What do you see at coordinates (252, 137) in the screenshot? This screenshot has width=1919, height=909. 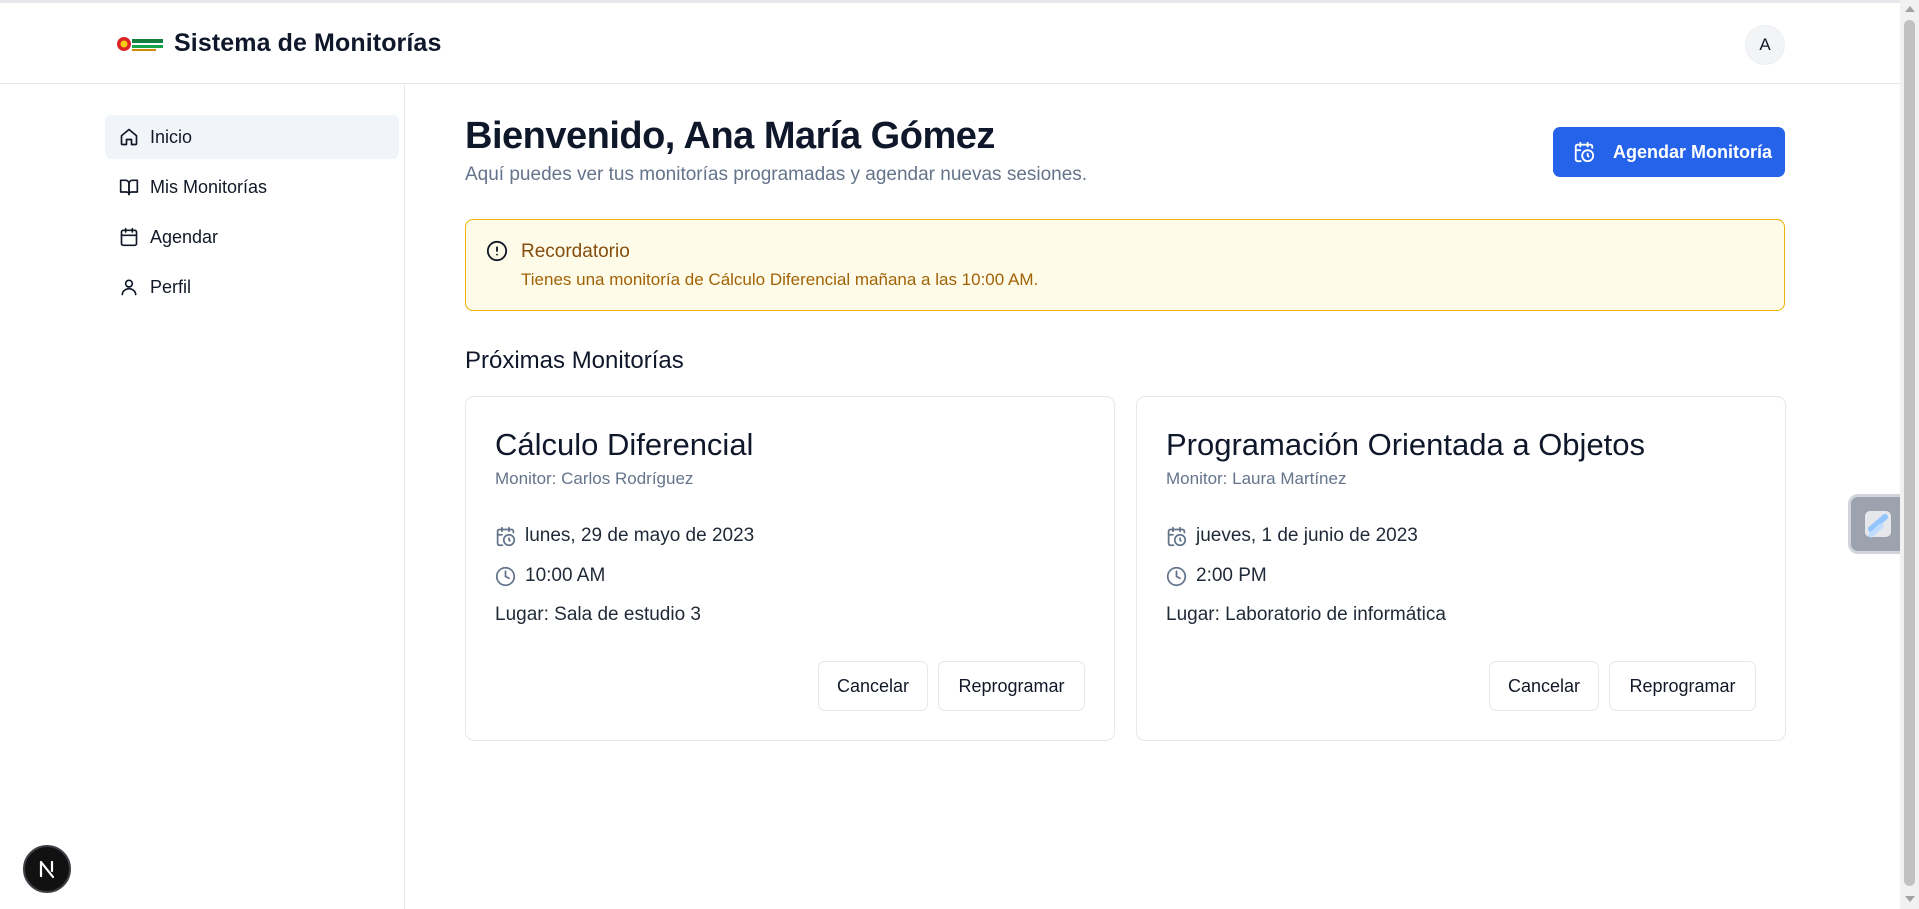 I see `sidebar-item-inicio: Inicio` at bounding box center [252, 137].